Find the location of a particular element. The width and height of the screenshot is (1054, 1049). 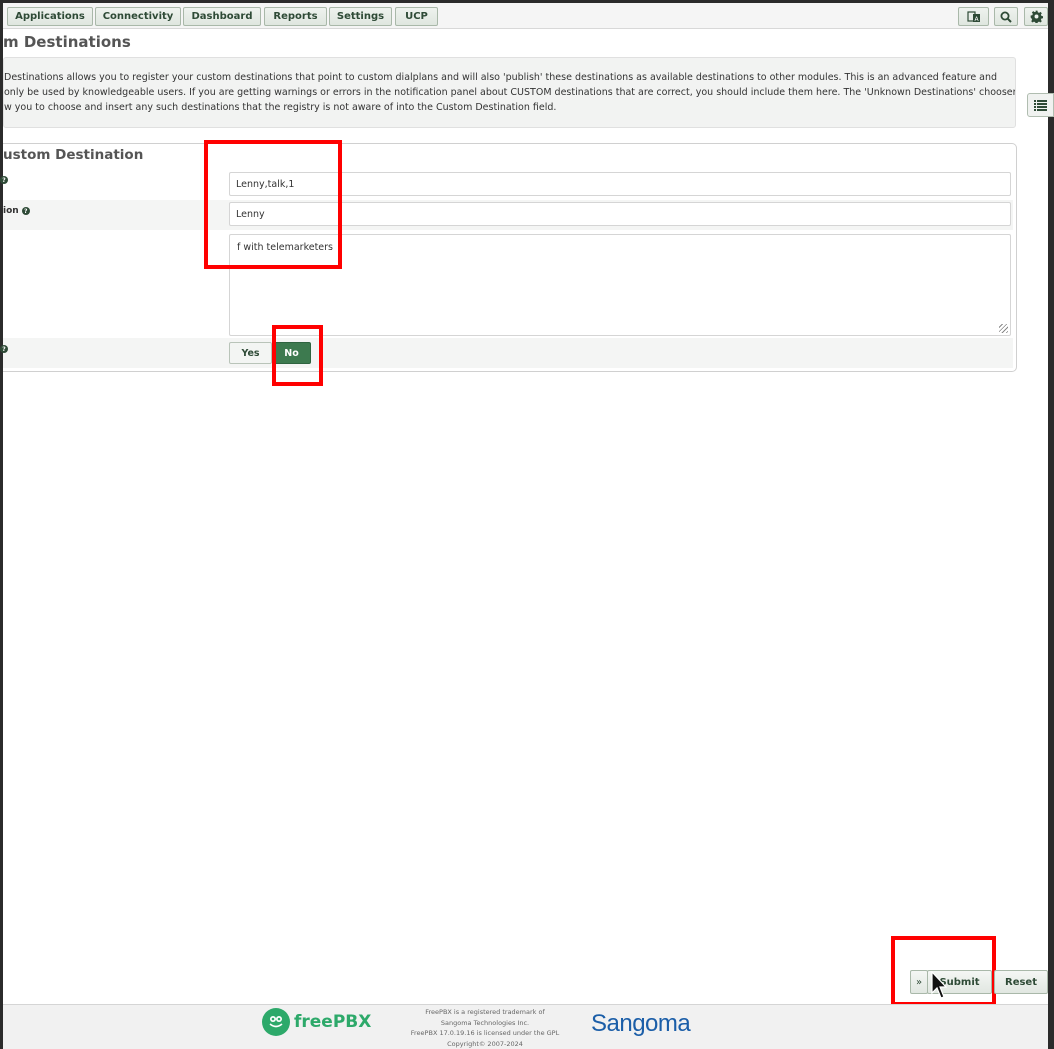

nav-applications: Applications is located at coordinates (50, 16).